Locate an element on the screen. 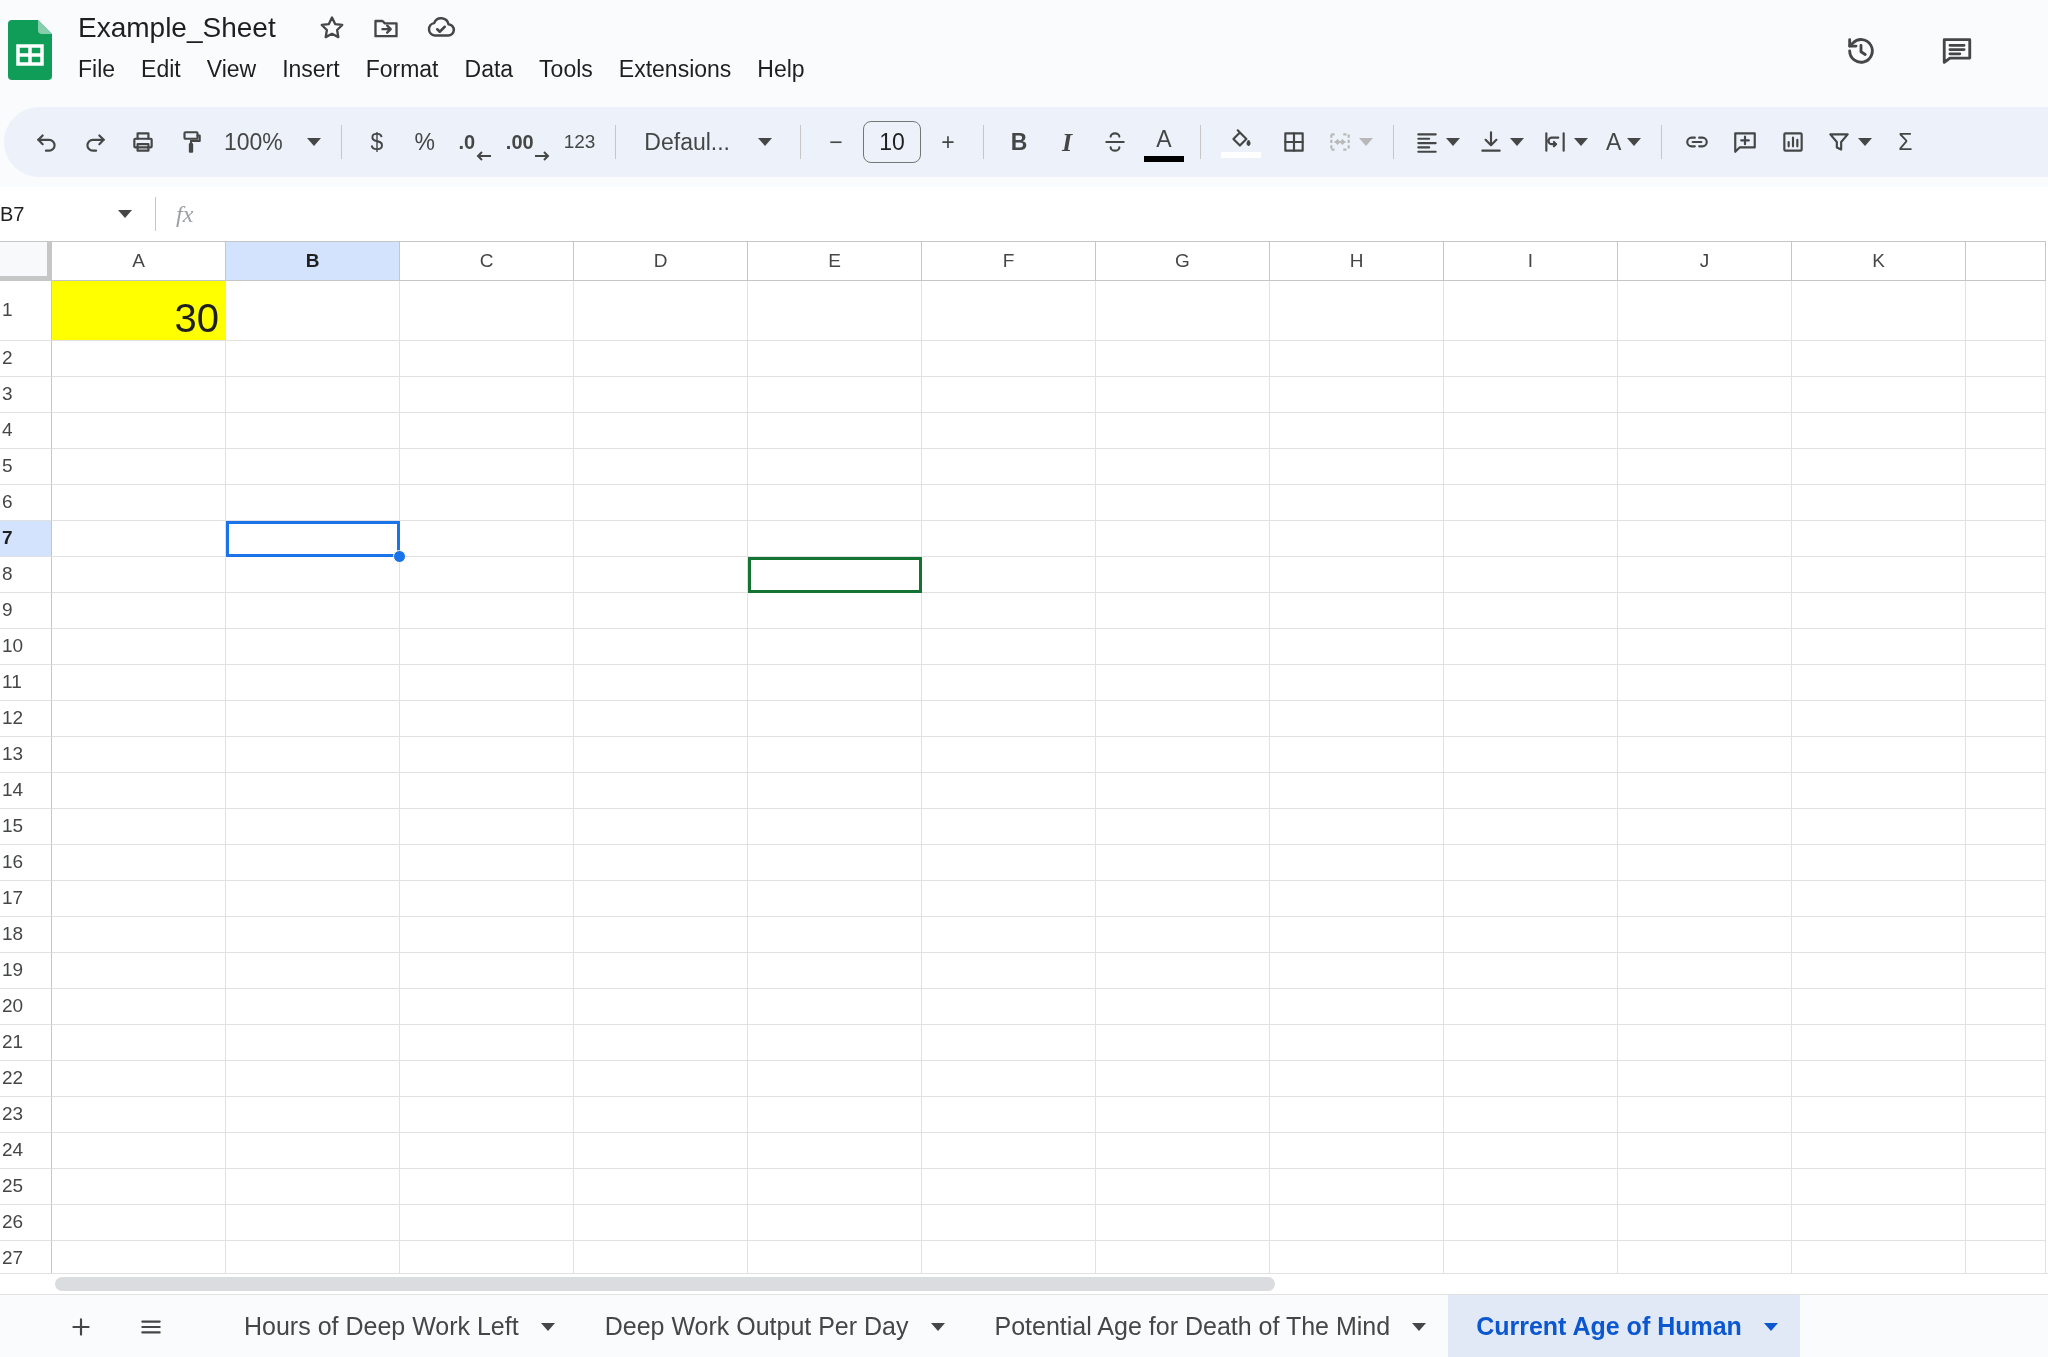 The width and height of the screenshot is (2048, 1357). row-header: 14 is located at coordinates (26, 791).